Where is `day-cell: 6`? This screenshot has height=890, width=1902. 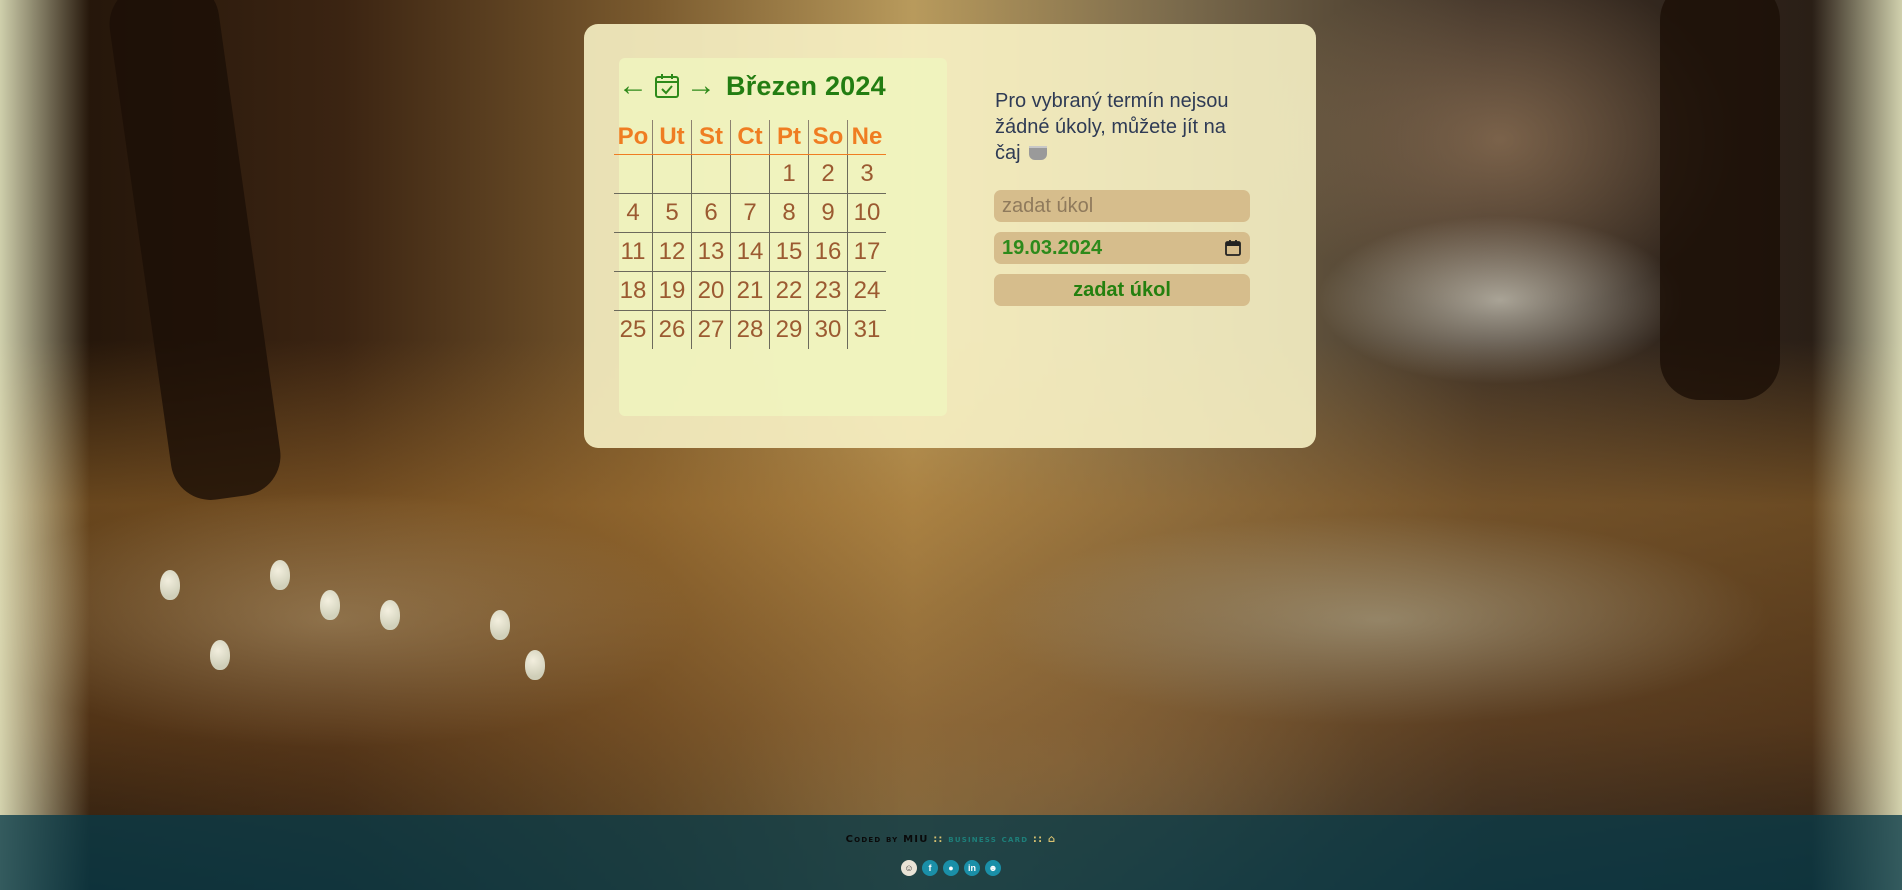
day-cell: 6 is located at coordinates (711, 213).